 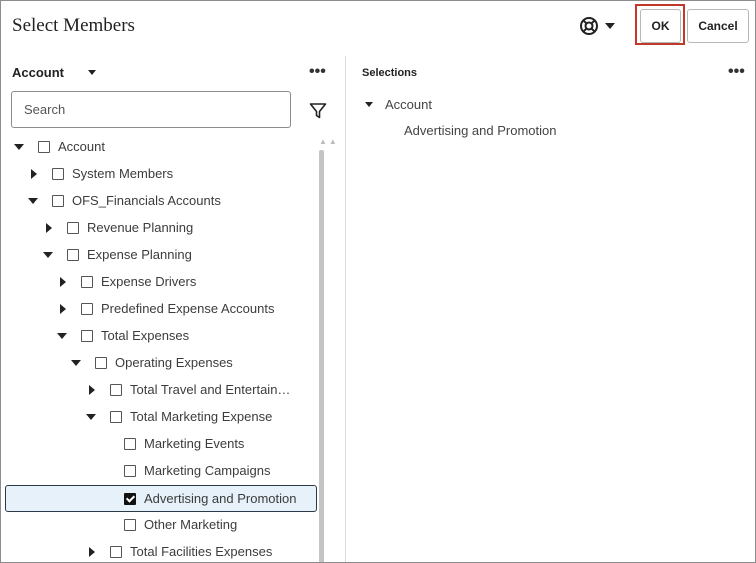 I want to click on tree-scrollbar, so click(x=321, y=356).